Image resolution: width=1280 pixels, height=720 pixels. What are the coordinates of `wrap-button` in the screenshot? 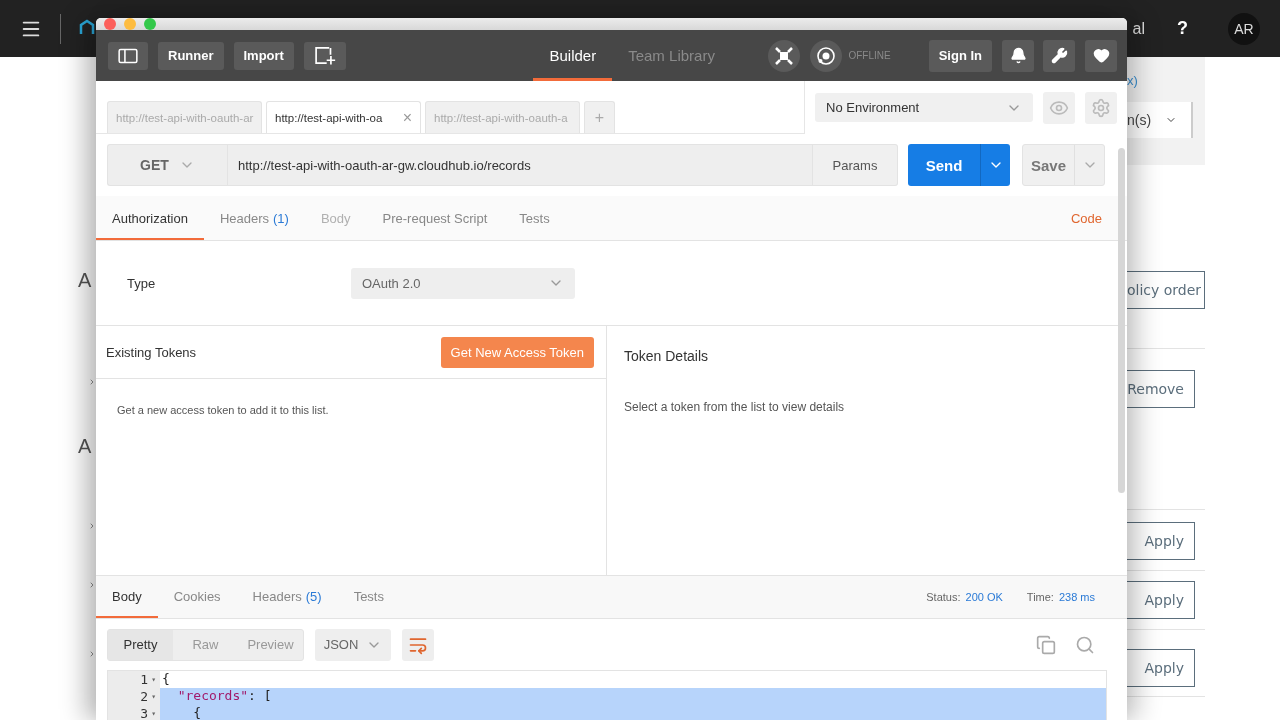 It's located at (418, 644).